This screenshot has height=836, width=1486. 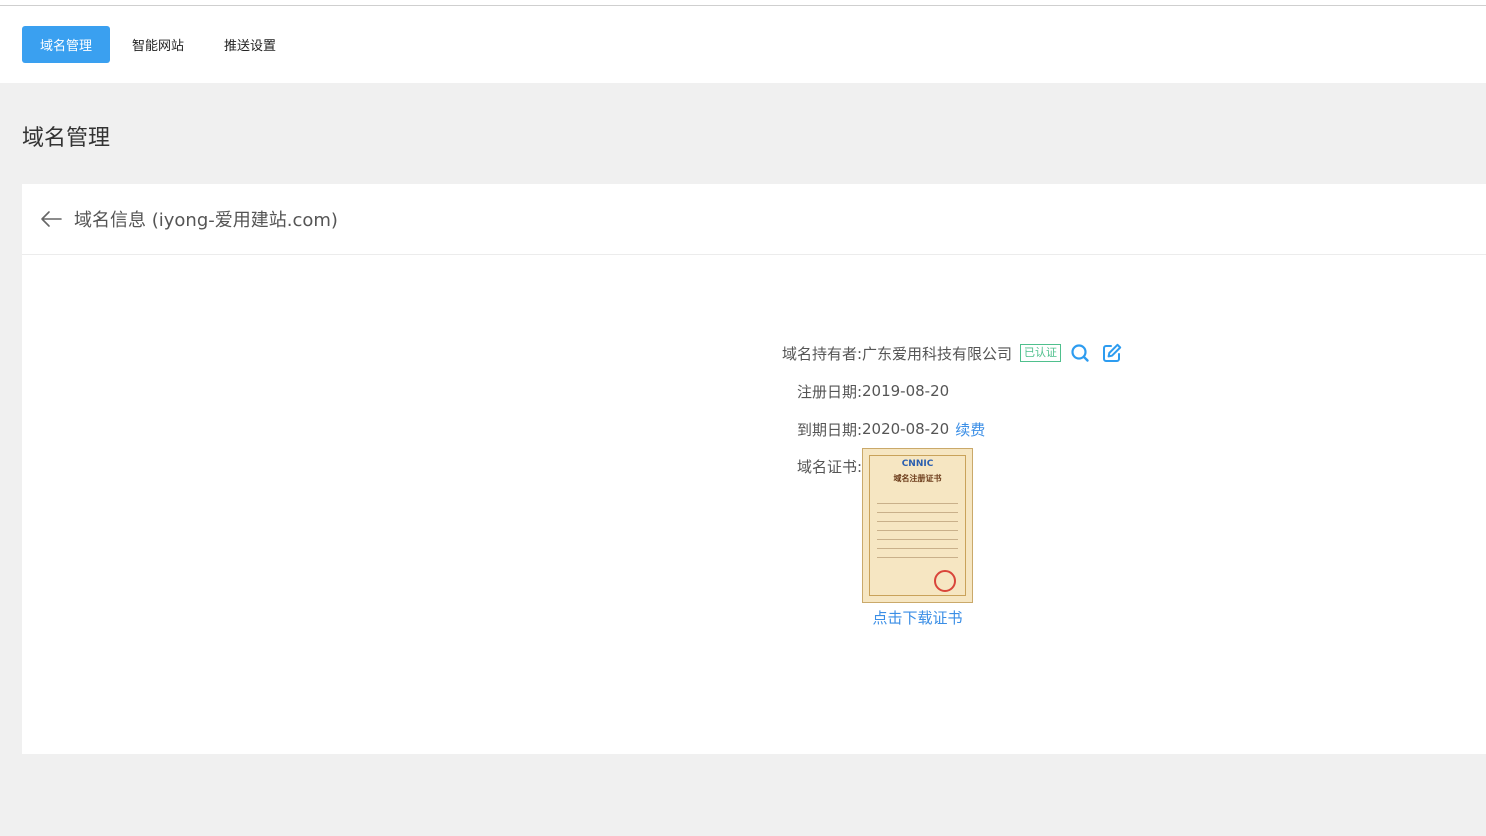 I want to click on cert-title: 域名注册证书, so click(x=917, y=478).